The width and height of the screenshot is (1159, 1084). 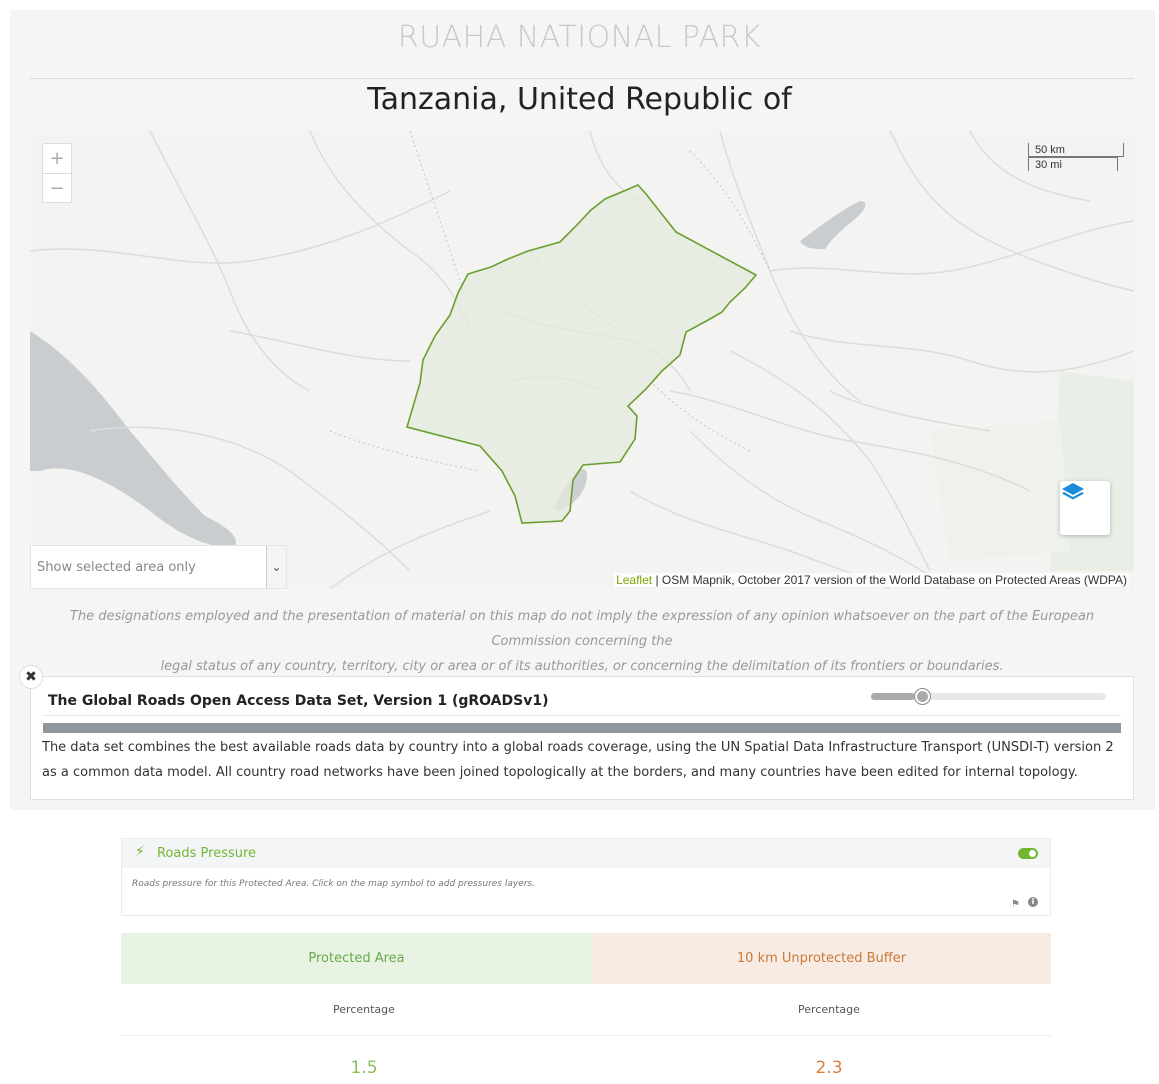 I want to click on layer-divider, so click(x=582, y=715).